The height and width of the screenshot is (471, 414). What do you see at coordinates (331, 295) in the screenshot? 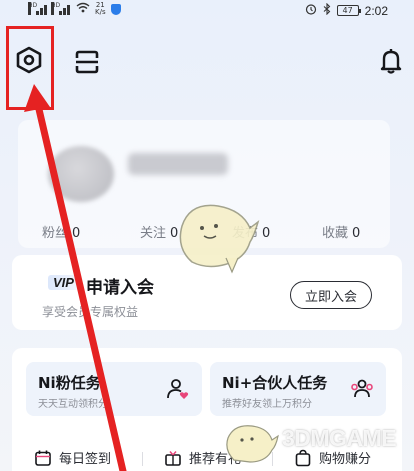
I see `join-vip-button: 立即入会` at bounding box center [331, 295].